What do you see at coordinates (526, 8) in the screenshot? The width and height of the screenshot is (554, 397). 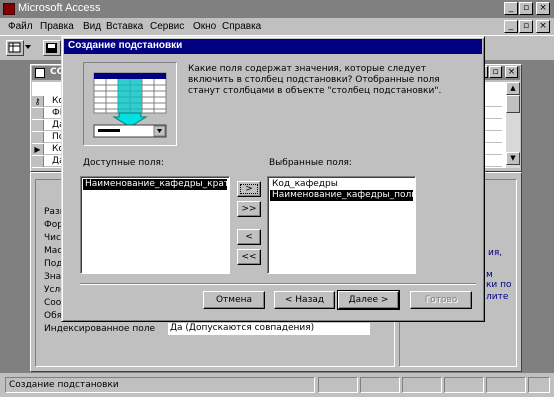 I see `maximize-icon: ▫` at bounding box center [526, 8].